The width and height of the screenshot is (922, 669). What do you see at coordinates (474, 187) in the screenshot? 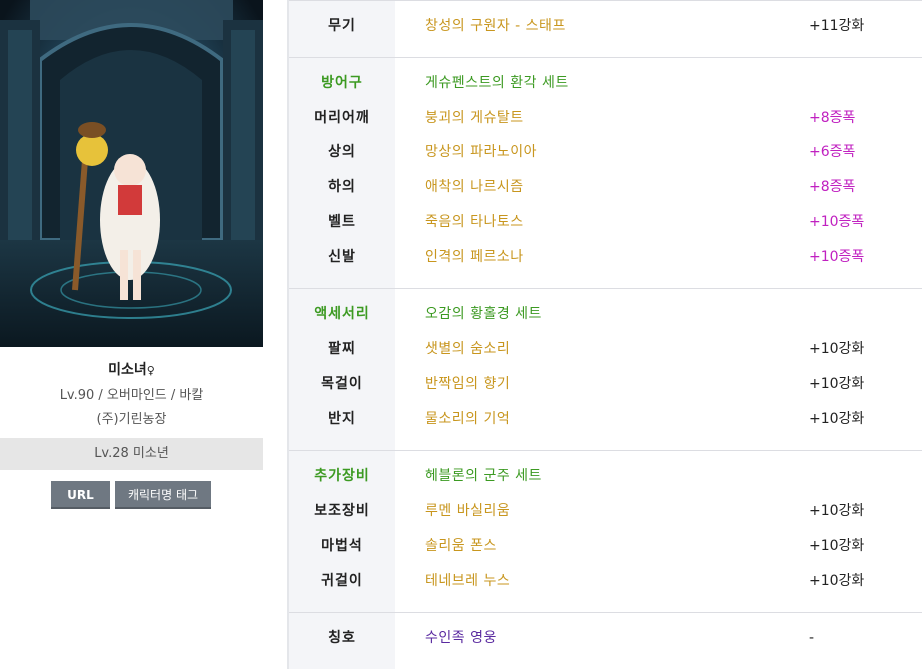
I see `item-name: 애착의 나르시즘` at bounding box center [474, 187].